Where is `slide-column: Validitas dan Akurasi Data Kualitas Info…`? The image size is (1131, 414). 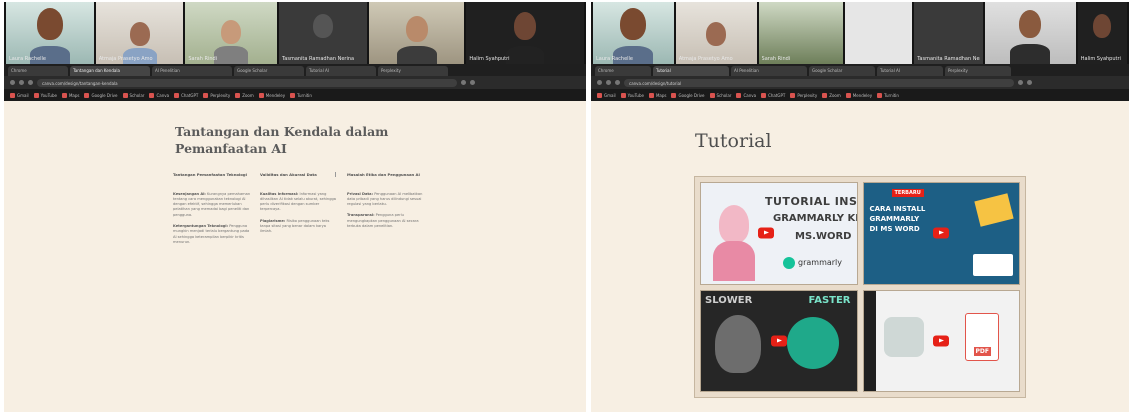
slide-column: Validitas dan Akurasi Data Kualitas Info… is located at coordinates (299, 206).